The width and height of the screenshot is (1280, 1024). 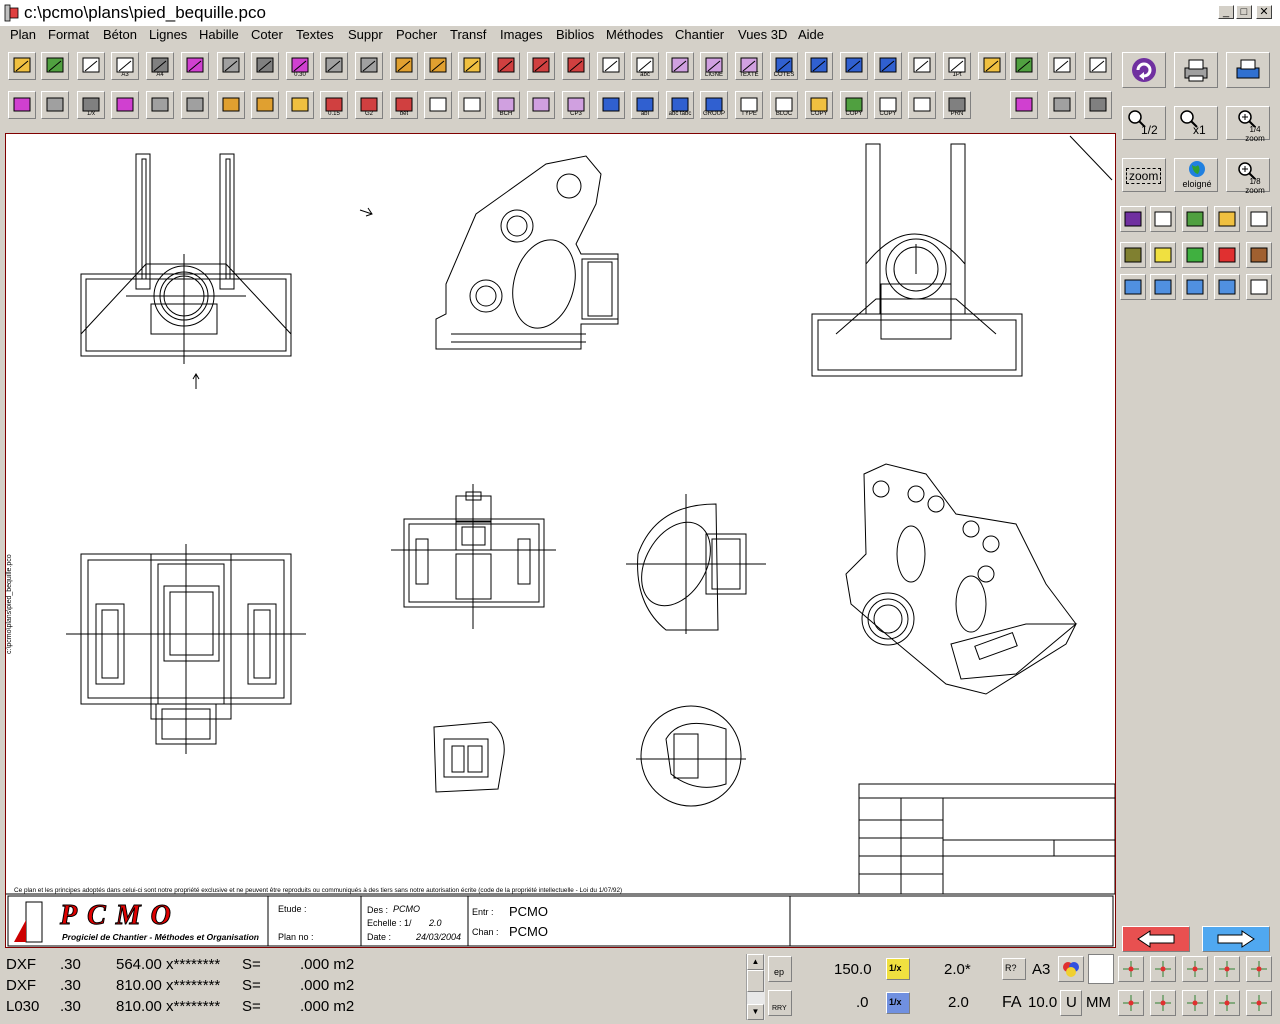 What do you see at coordinates (645, 105) in the screenshot?
I see `toolbar2-button-18: abI` at bounding box center [645, 105].